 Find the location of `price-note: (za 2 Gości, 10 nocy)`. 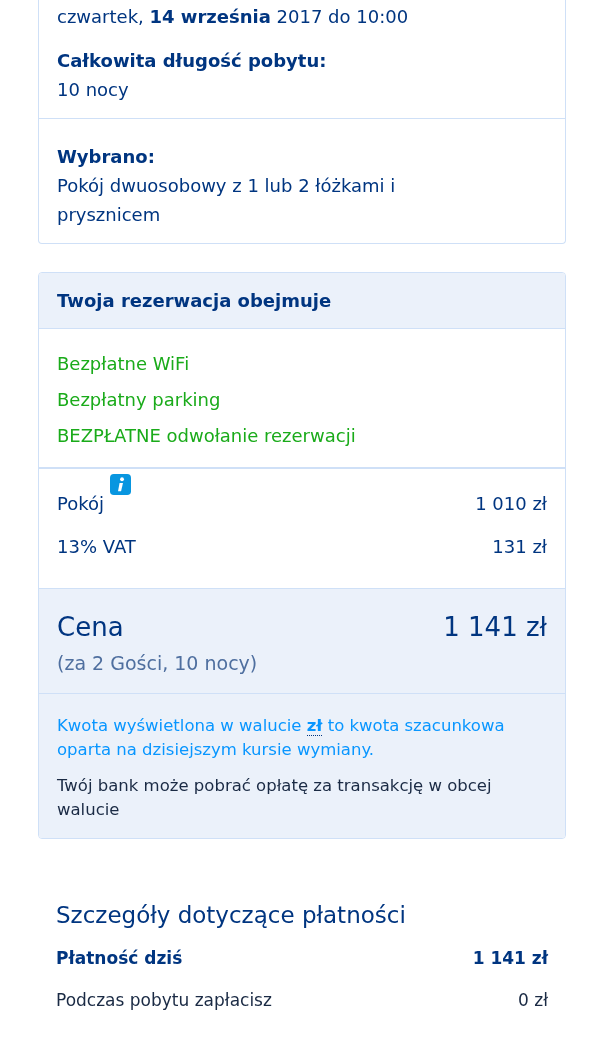

price-note: (za 2 Gości, 10 nocy) is located at coordinates (158, 663).